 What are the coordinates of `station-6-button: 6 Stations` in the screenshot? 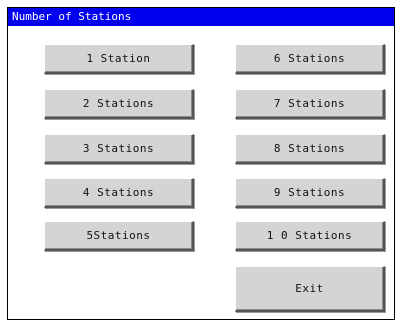 It's located at (310, 59).